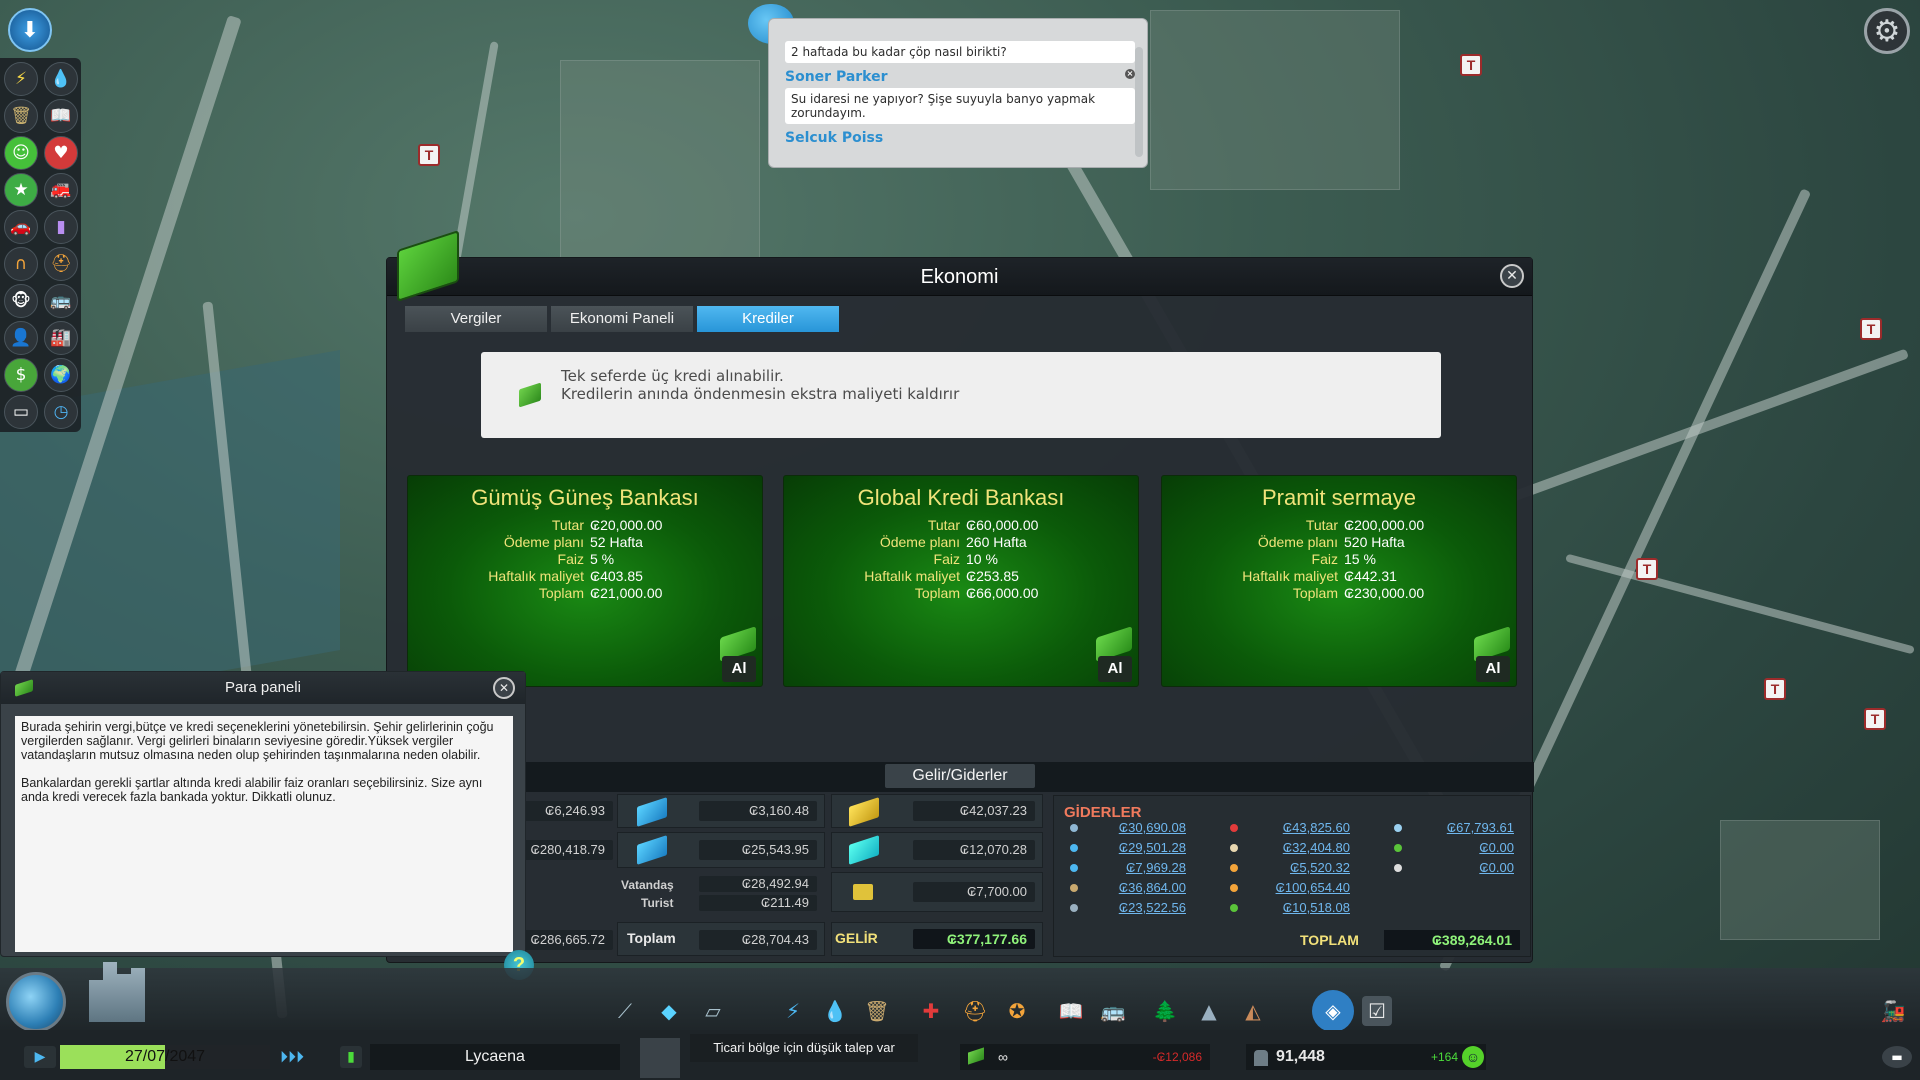 This screenshot has height=1080, width=1920. What do you see at coordinates (1165, 1011) in the screenshot?
I see `parks-tool-icon: 🌲` at bounding box center [1165, 1011].